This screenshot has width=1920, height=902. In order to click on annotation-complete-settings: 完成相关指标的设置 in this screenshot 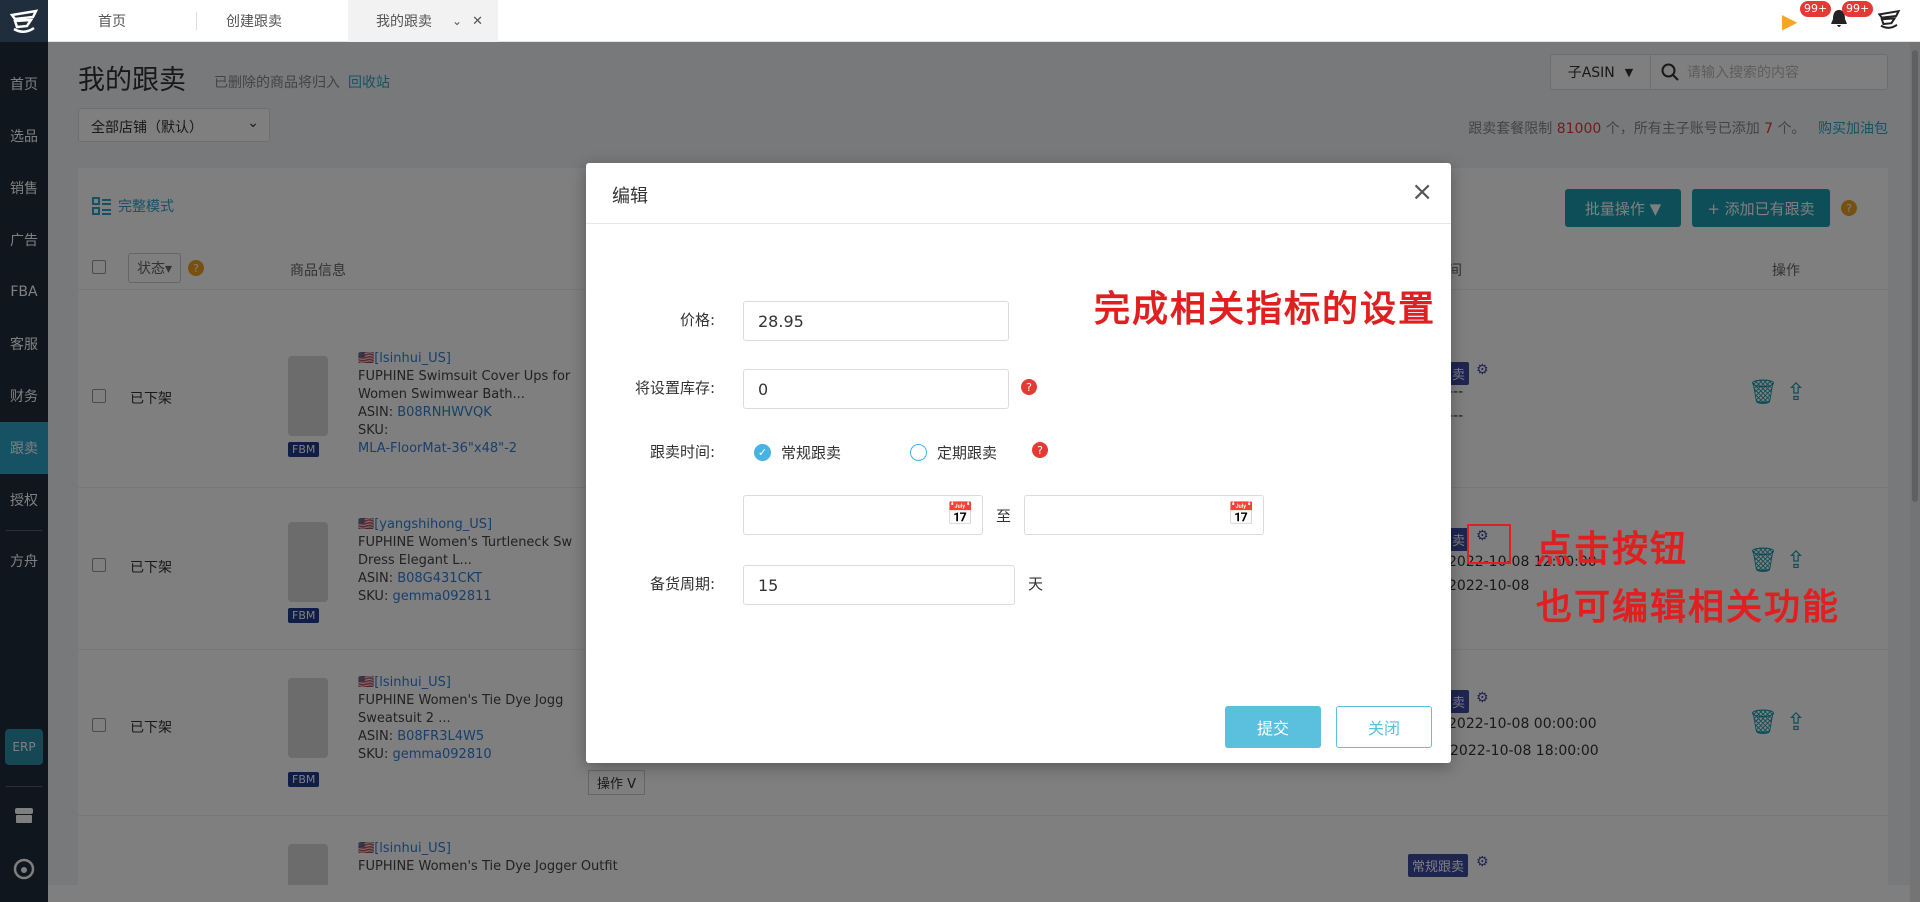, I will do `click(1265, 309)`.